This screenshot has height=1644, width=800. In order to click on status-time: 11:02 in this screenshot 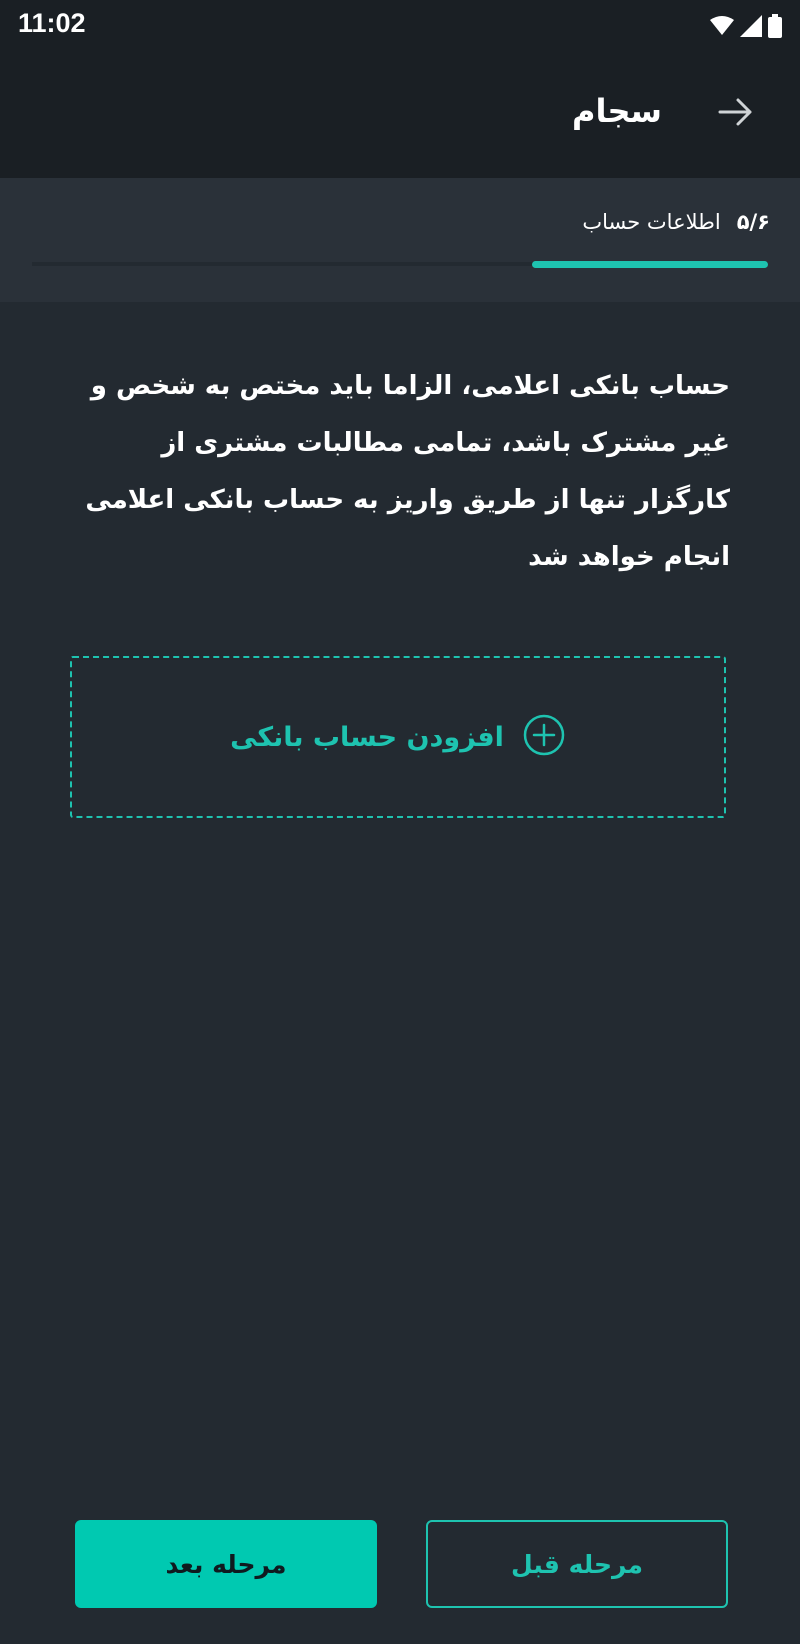, I will do `click(52, 23)`.